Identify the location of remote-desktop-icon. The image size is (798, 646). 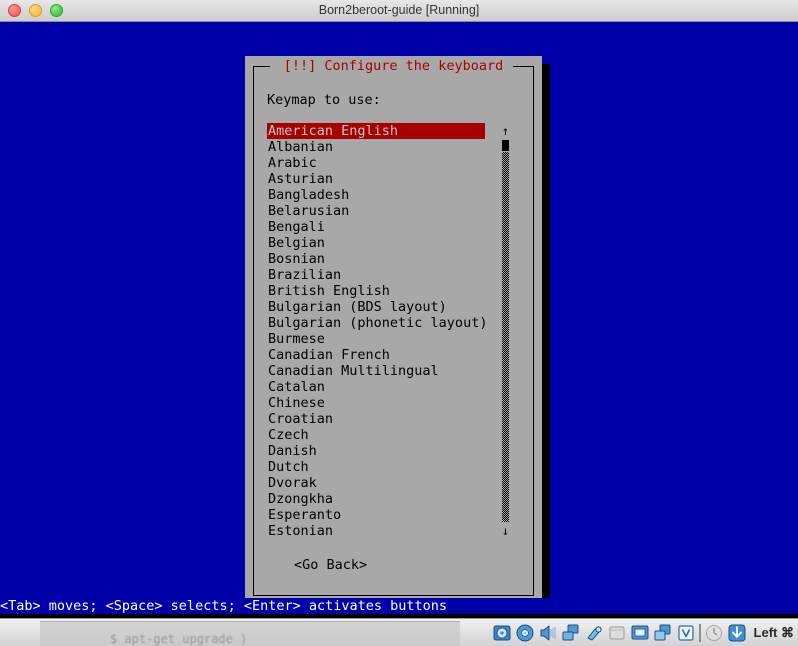
(663, 633).